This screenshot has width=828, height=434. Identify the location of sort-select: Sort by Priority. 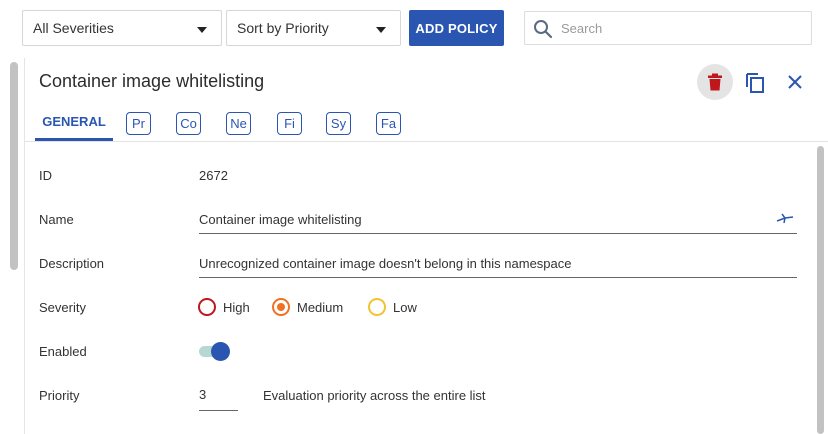
(313, 28).